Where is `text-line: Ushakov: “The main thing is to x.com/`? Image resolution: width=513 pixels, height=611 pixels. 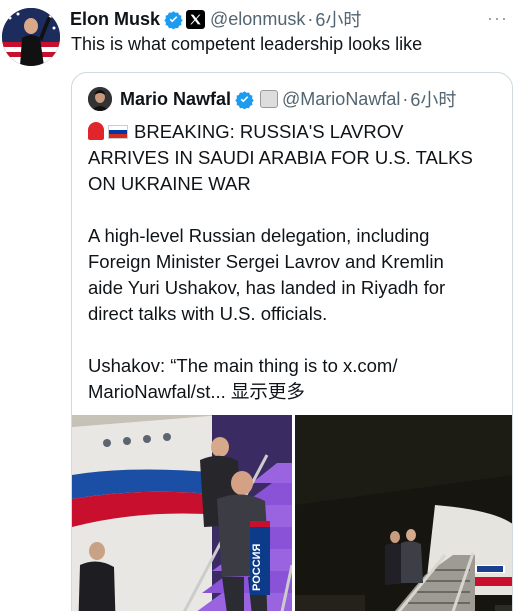 text-line: Ushakov: “The main thing is to x.com/ is located at coordinates (243, 365).